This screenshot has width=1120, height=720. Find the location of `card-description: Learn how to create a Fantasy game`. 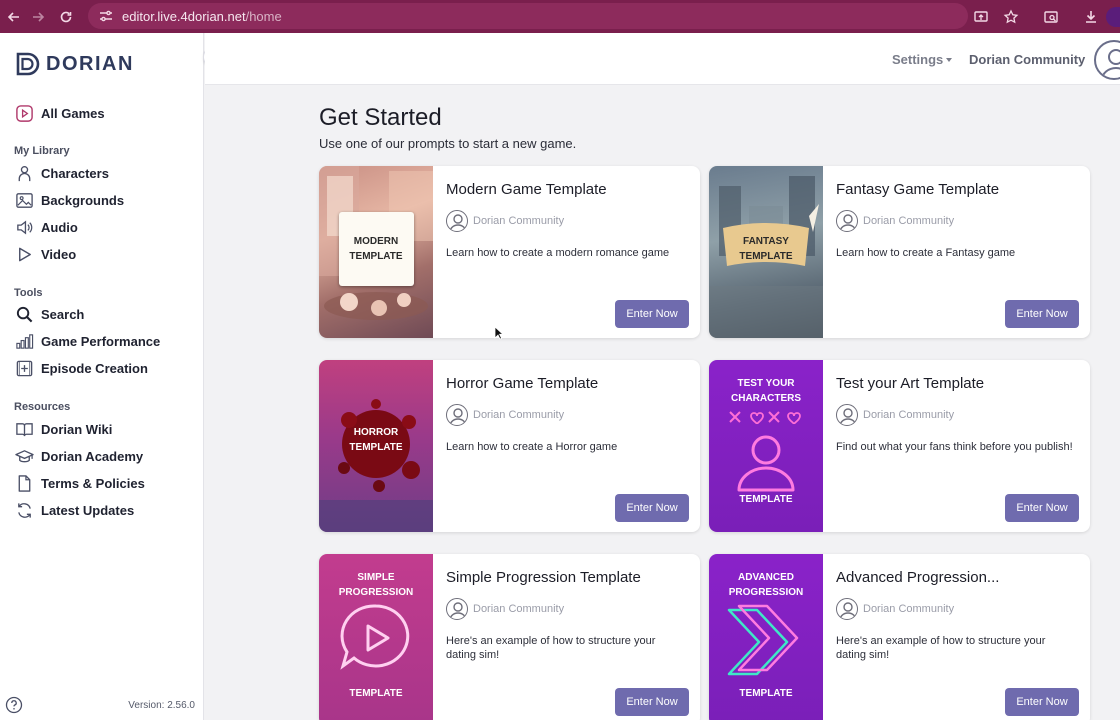

card-description: Learn how to create a Fantasy game is located at coordinates (926, 253).